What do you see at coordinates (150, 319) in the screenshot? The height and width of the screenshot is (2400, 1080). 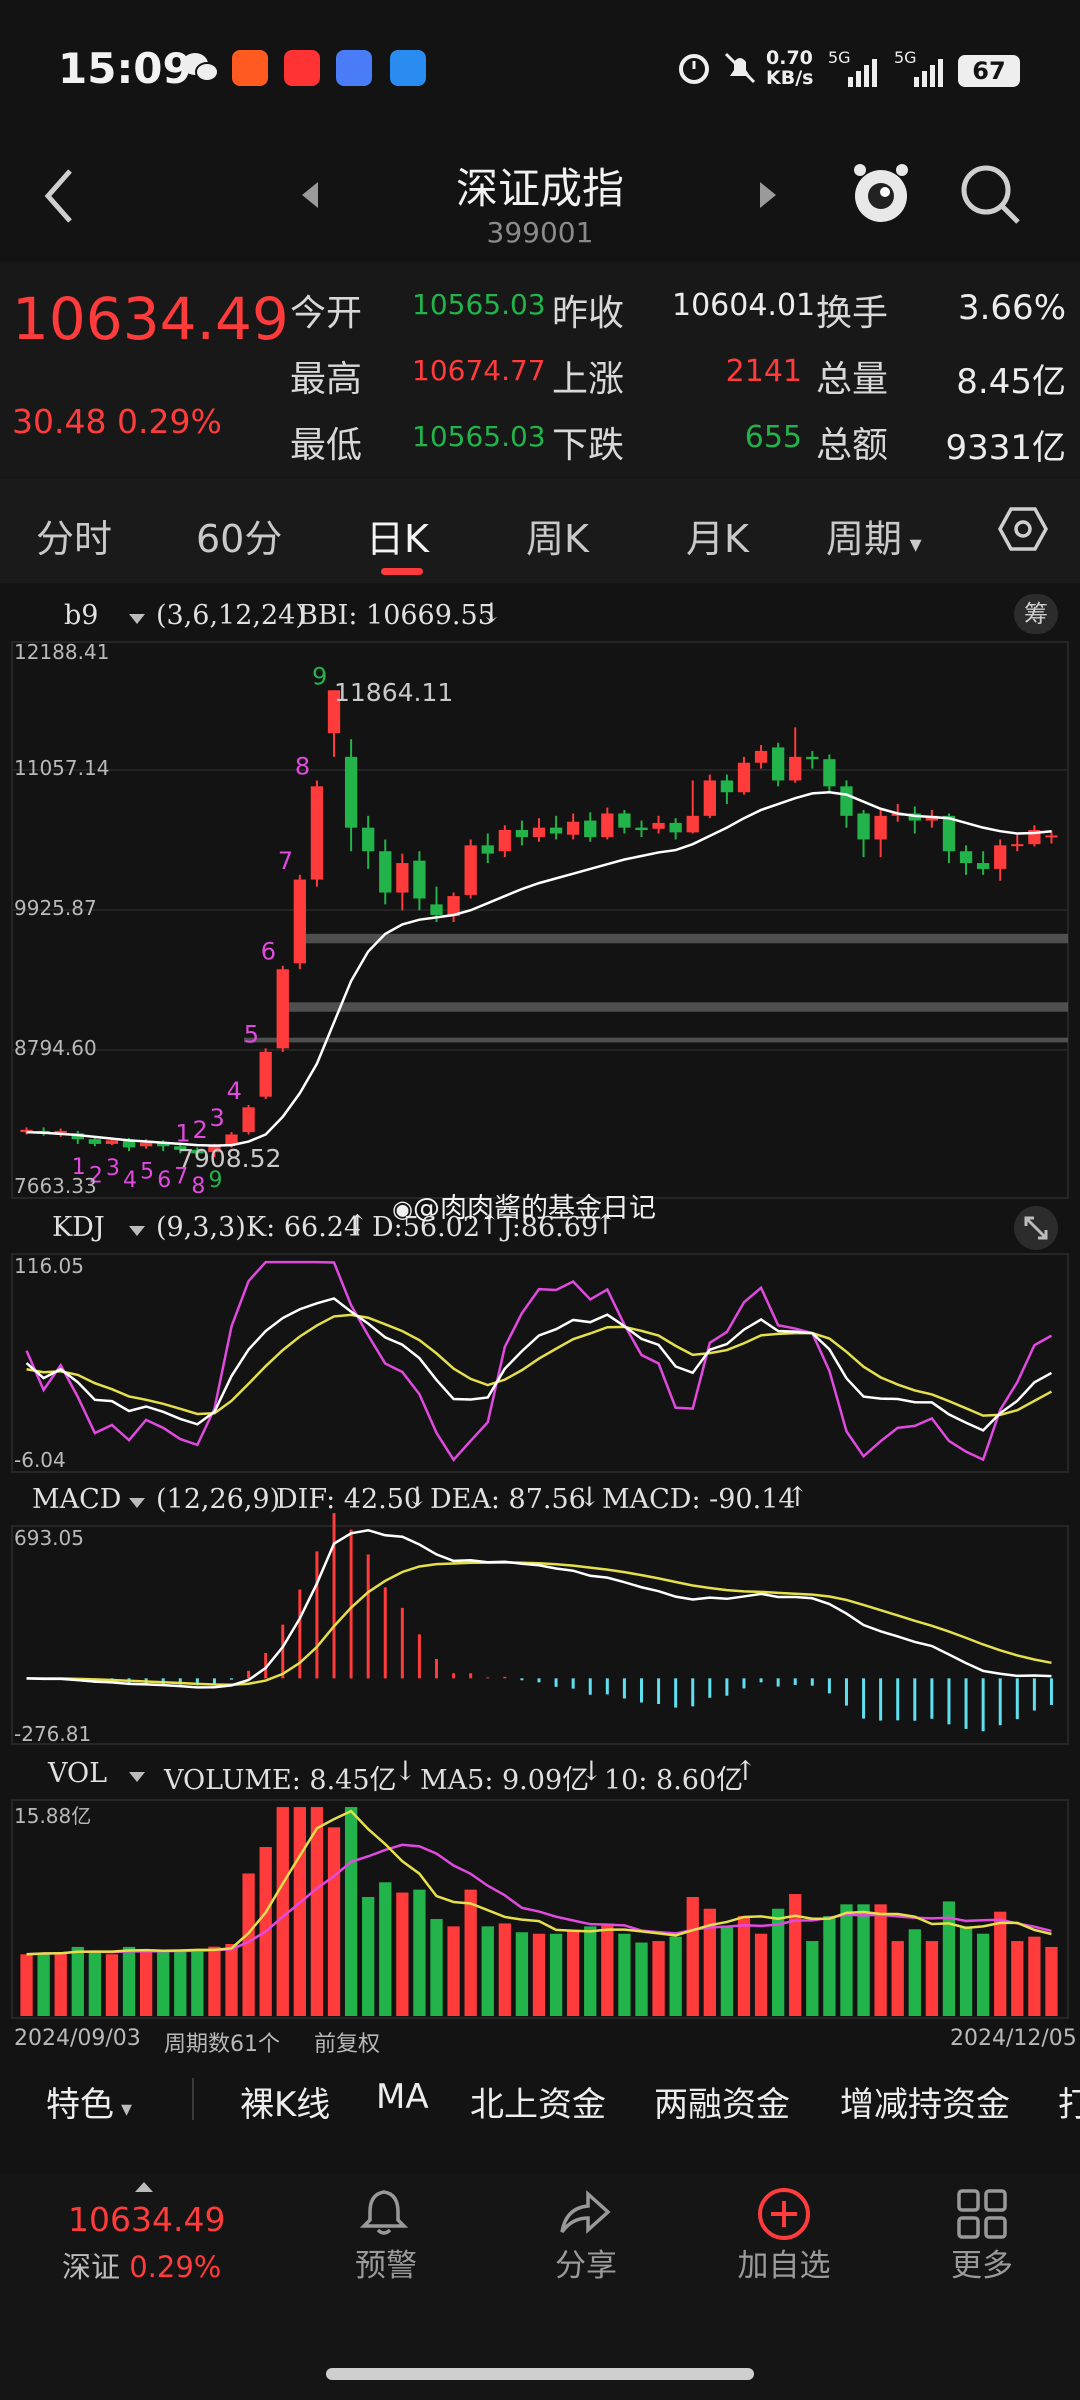 I see `last-price: 10634.49` at bounding box center [150, 319].